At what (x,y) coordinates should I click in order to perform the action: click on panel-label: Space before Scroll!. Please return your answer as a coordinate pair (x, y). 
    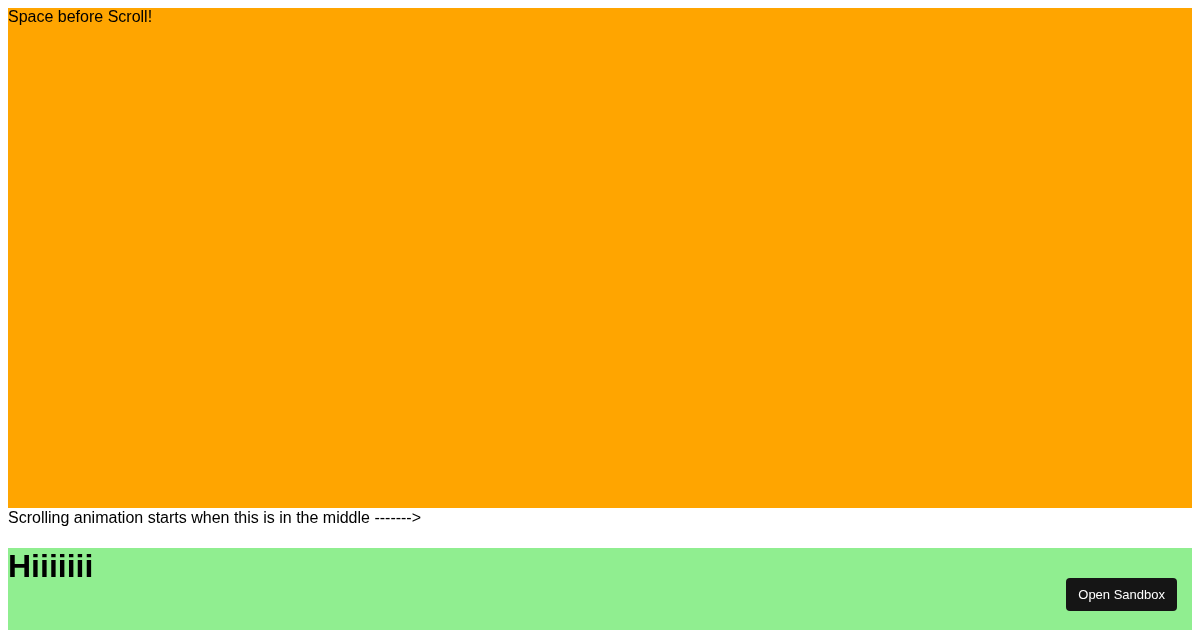
    Looking at the image, I should click on (80, 17).